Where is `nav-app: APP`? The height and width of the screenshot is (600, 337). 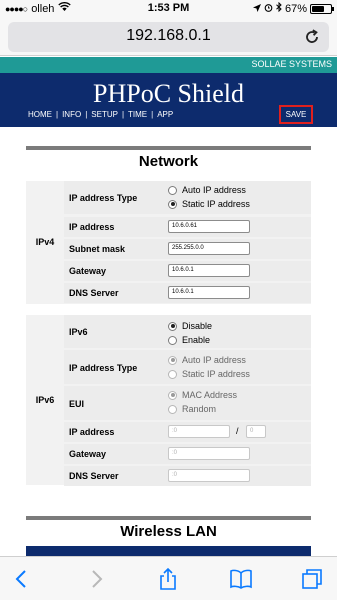 nav-app: APP is located at coordinates (165, 114).